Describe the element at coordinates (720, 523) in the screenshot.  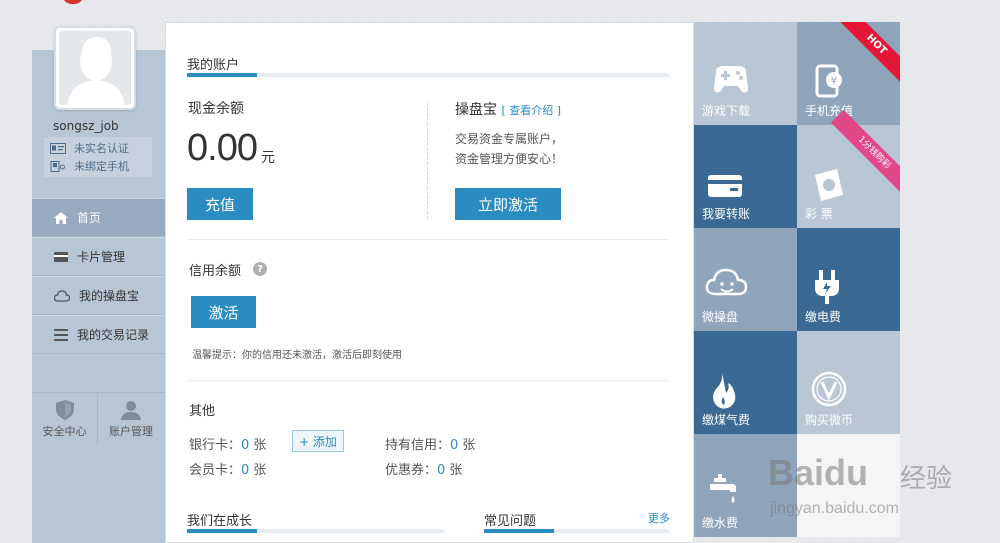
I see `tile-label: 缴水费` at that location.